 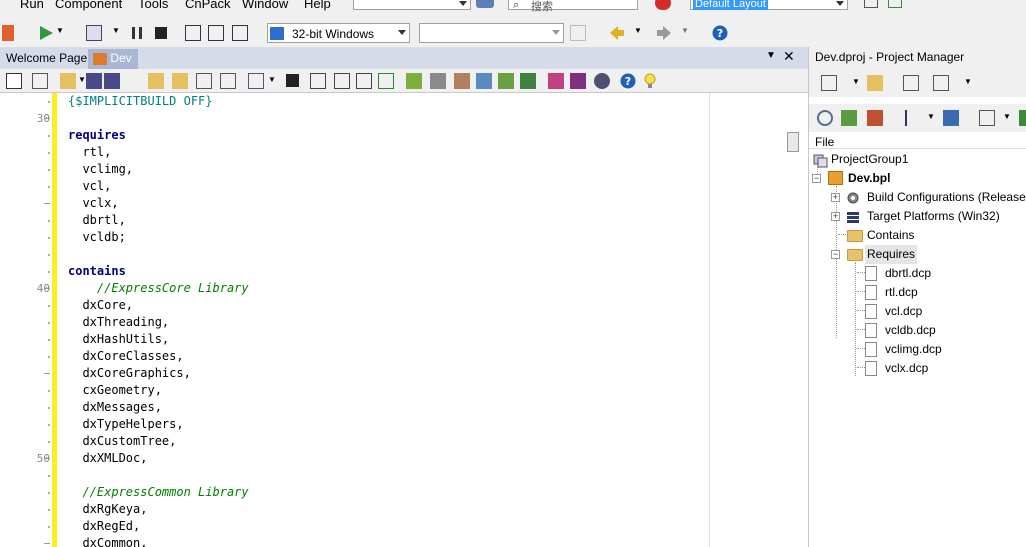 I want to click on add-existing-icon, so click(x=875, y=83).